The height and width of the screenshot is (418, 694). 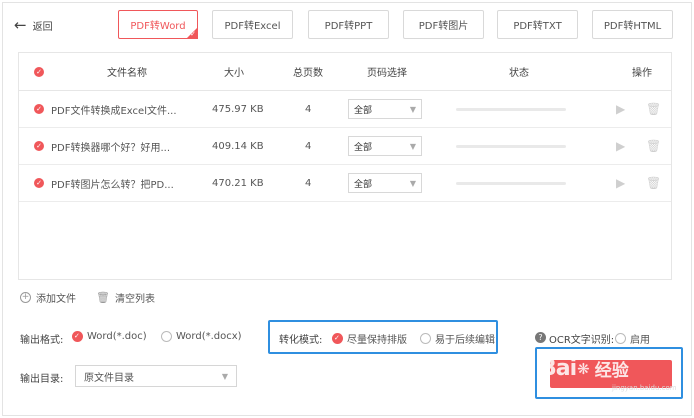 I want to click on ocr-enable-radio: 启用, so click(x=632, y=338).